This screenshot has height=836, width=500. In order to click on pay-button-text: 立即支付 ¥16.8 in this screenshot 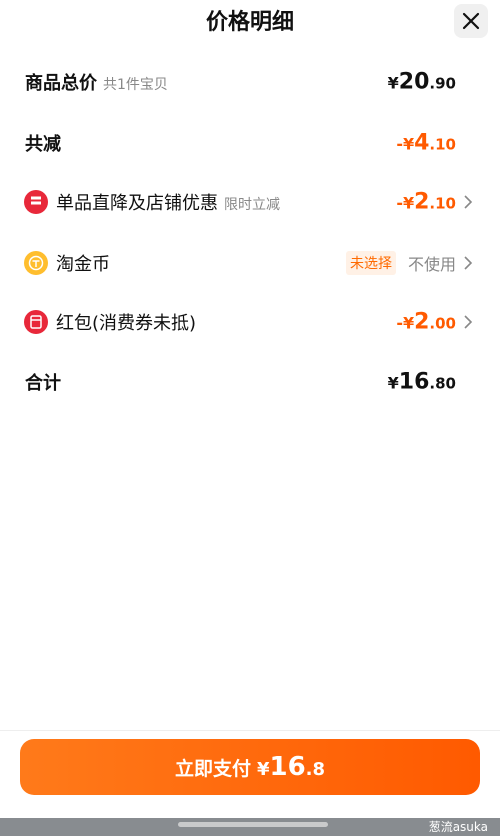, I will do `click(250, 767)`.